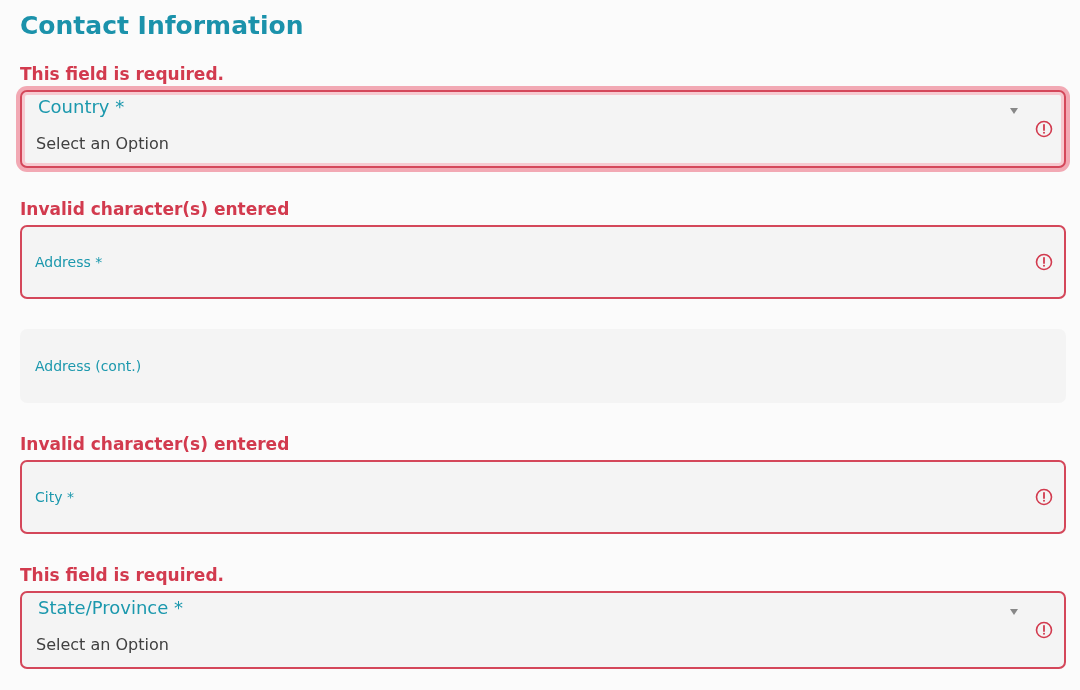  What do you see at coordinates (543, 366) in the screenshot?
I see `input-field: Address (cont.)` at bounding box center [543, 366].